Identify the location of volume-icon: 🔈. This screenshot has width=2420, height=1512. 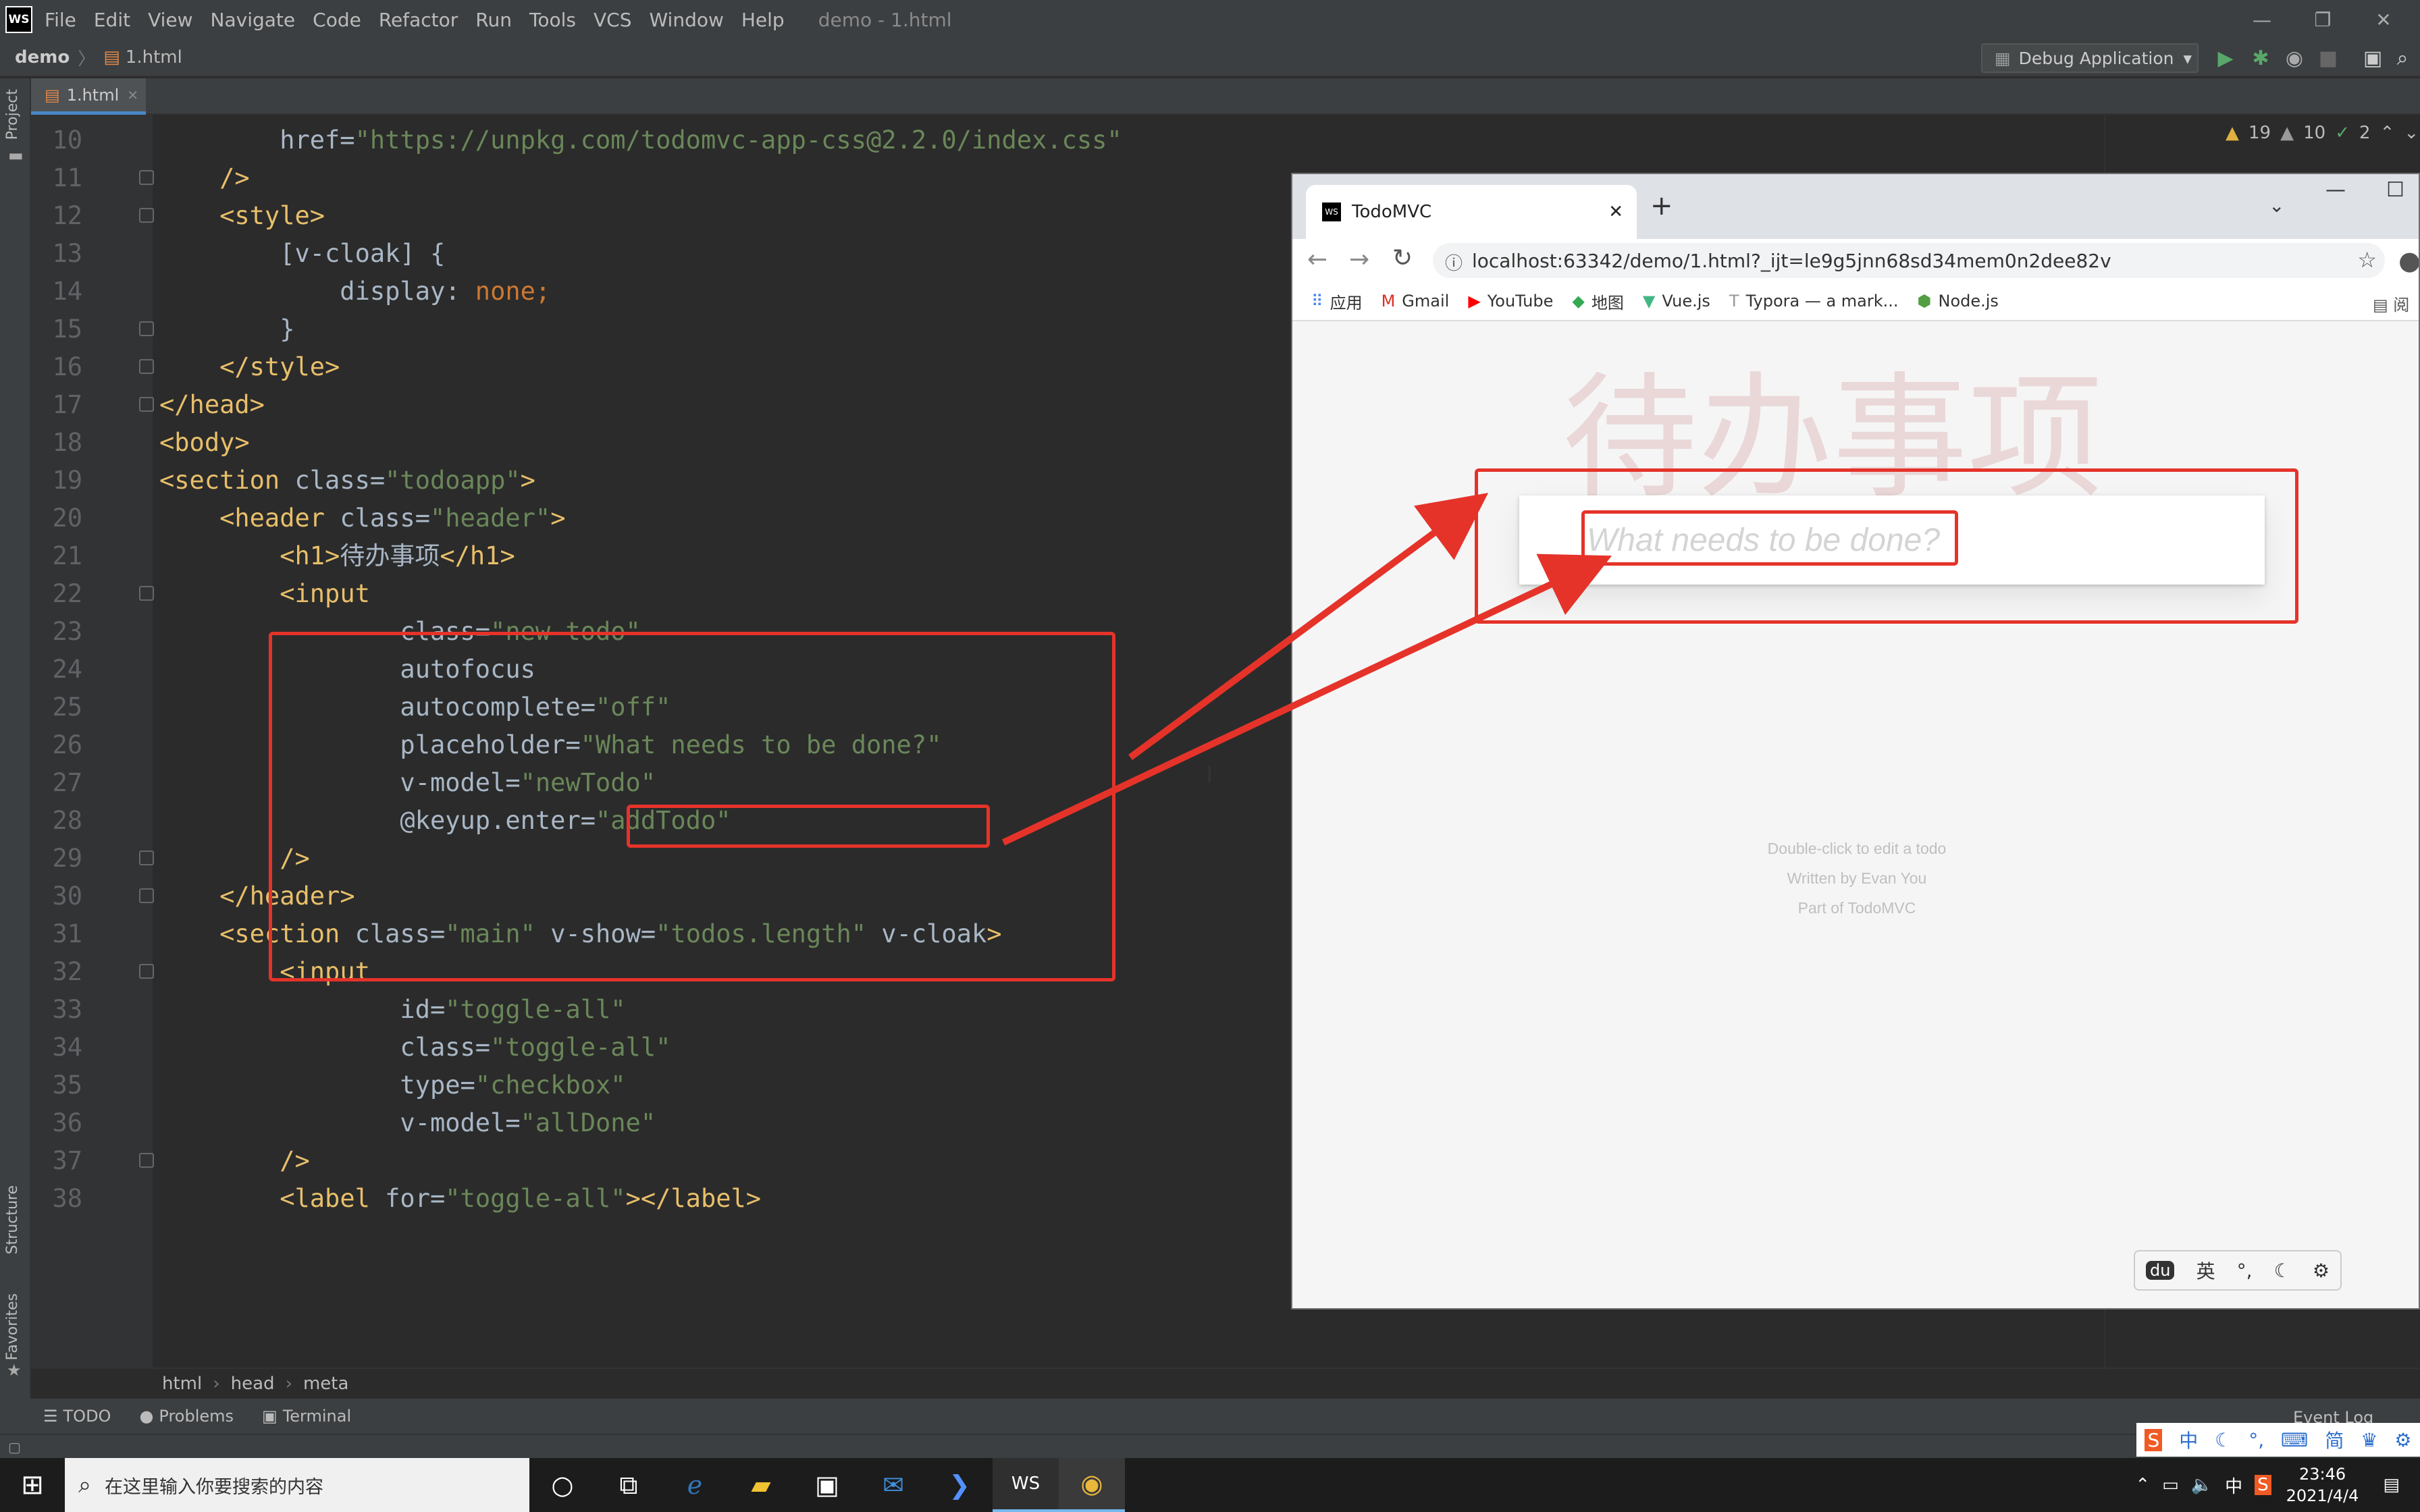
(2202, 1485).